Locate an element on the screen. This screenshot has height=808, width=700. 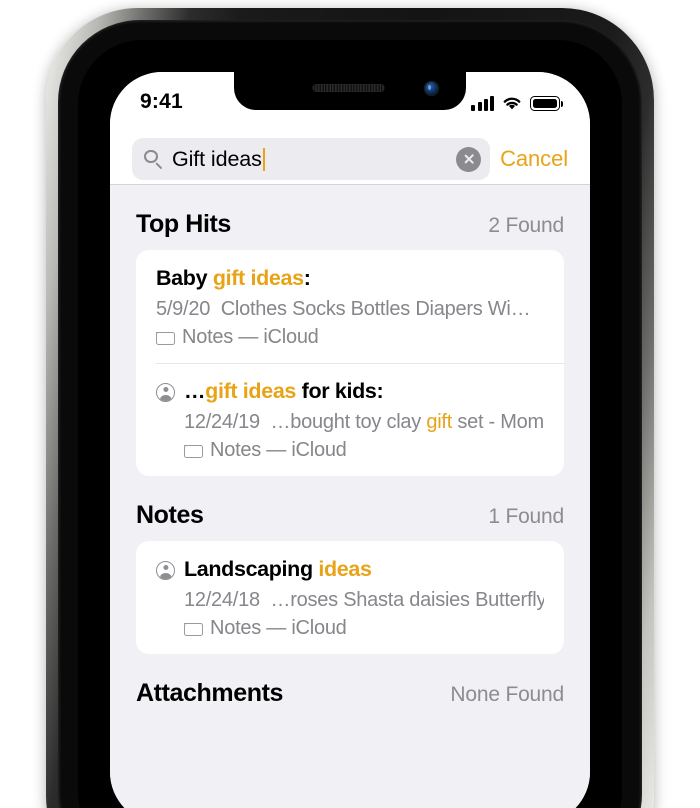
earpiece-speaker-icon is located at coordinates (348, 88).